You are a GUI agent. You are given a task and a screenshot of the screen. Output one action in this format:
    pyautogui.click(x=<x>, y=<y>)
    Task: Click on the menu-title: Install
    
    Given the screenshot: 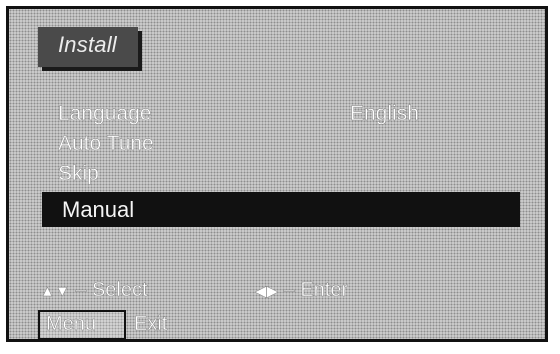 What is the action you would take?
    pyautogui.click(x=87, y=44)
    